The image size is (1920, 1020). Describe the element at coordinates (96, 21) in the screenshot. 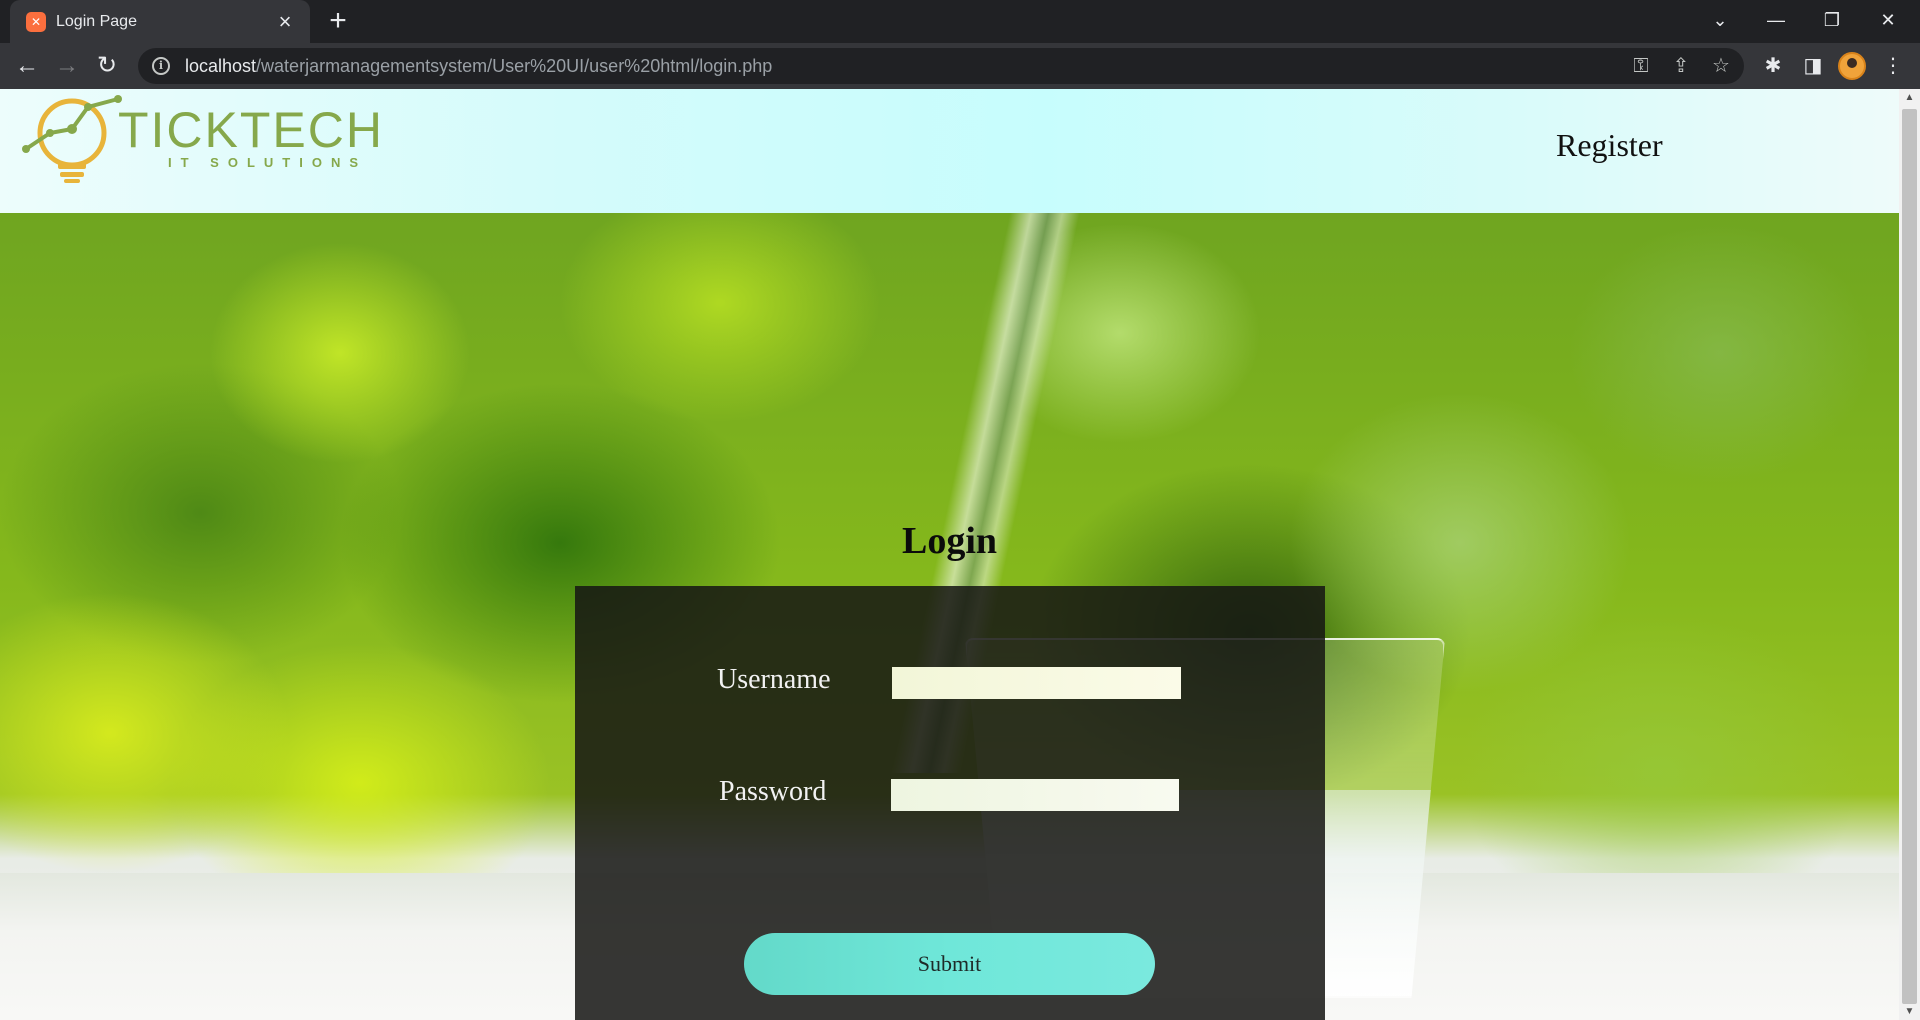

I see `tab-title: Login Page` at that location.